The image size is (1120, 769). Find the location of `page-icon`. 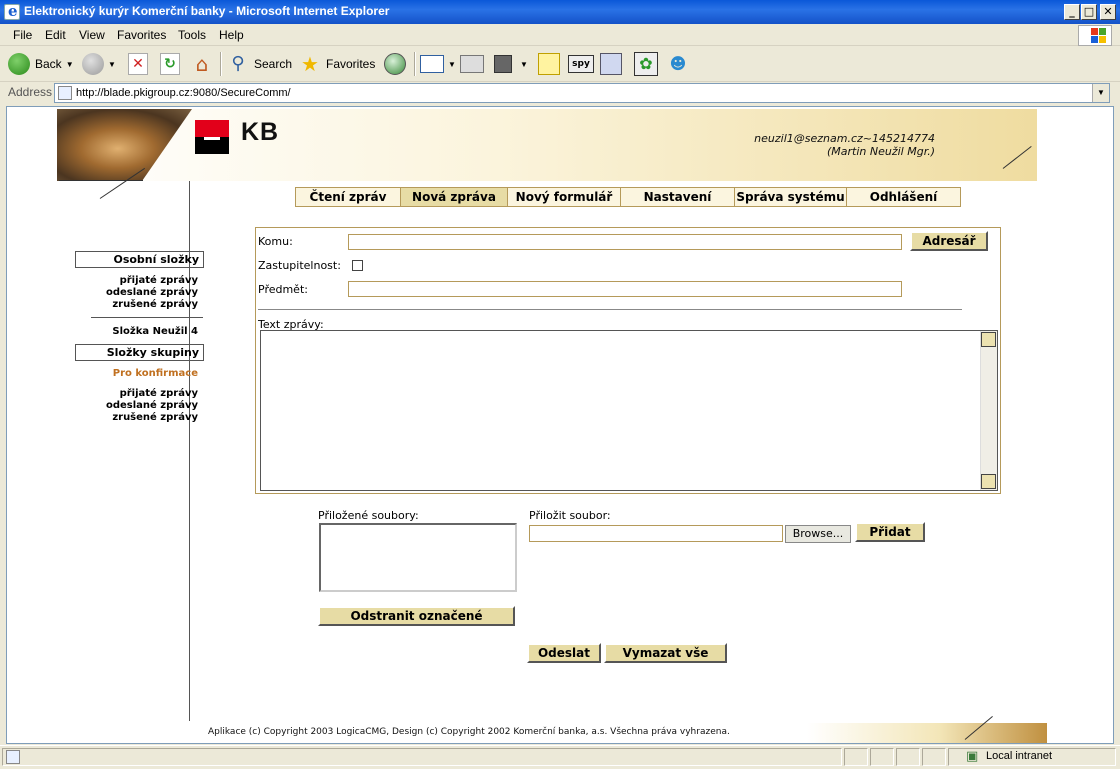

page-icon is located at coordinates (65, 93).